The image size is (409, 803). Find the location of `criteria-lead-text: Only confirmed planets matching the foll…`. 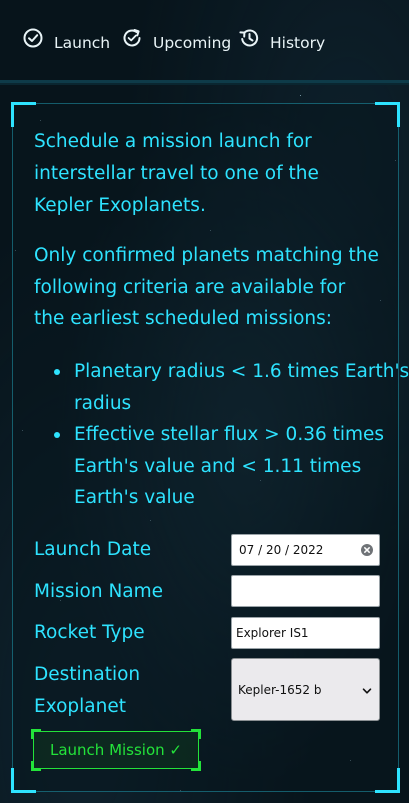

criteria-lead-text: Only confirmed planets matching the foll… is located at coordinates (206, 287).